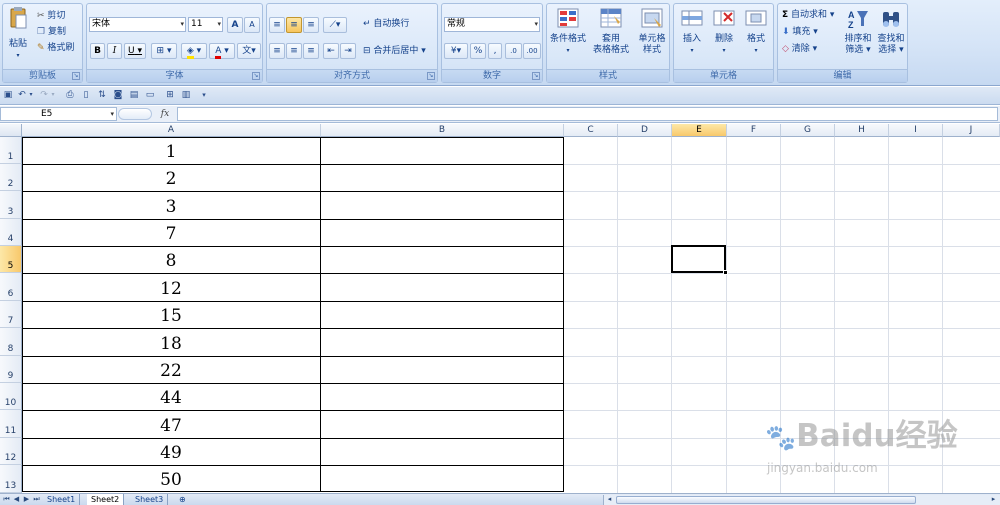 The width and height of the screenshot is (1000, 505). What do you see at coordinates (335, 25) in the screenshot?
I see `orientation-button: ⟋▾` at bounding box center [335, 25].